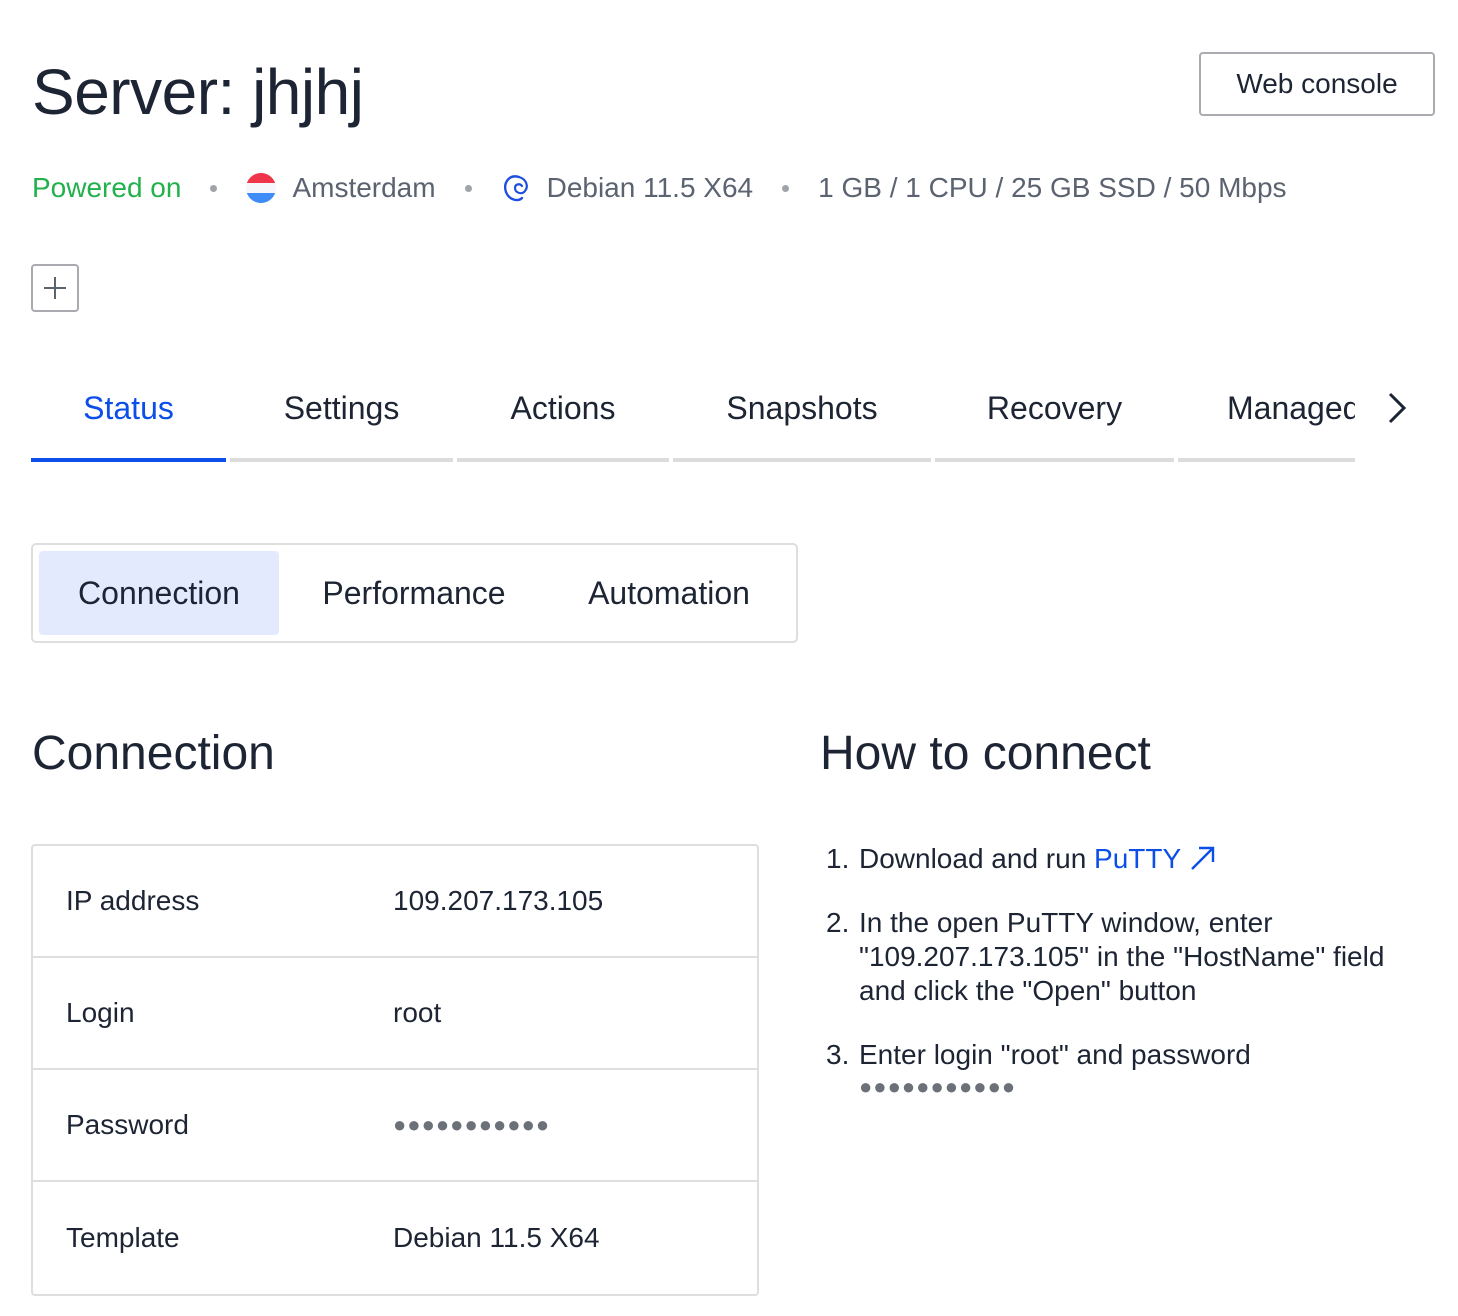  What do you see at coordinates (261, 188) in the screenshot?
I see `netherlands-flag-icon` at bounding box center [261, 188].